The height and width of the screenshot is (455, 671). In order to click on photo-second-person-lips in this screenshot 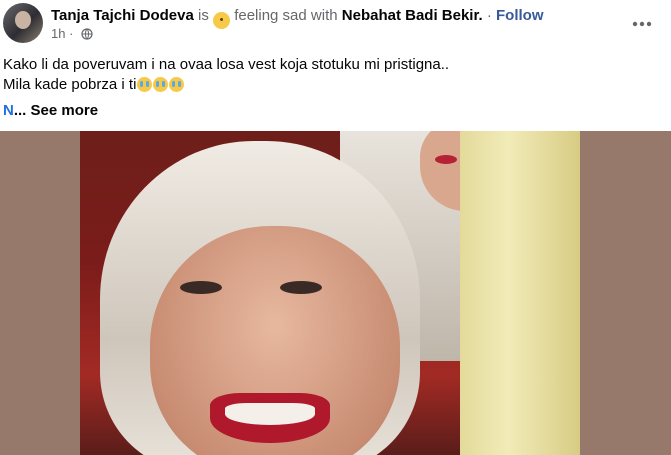, I will do `click(446, 159)`.